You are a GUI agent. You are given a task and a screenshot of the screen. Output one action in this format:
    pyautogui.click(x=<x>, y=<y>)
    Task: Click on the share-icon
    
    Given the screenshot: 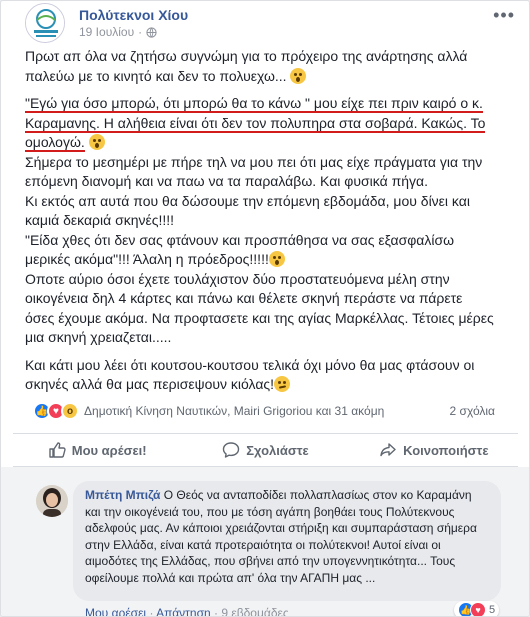 What is the action you would take?
    pyautogui.click(x=388, y=450)
    